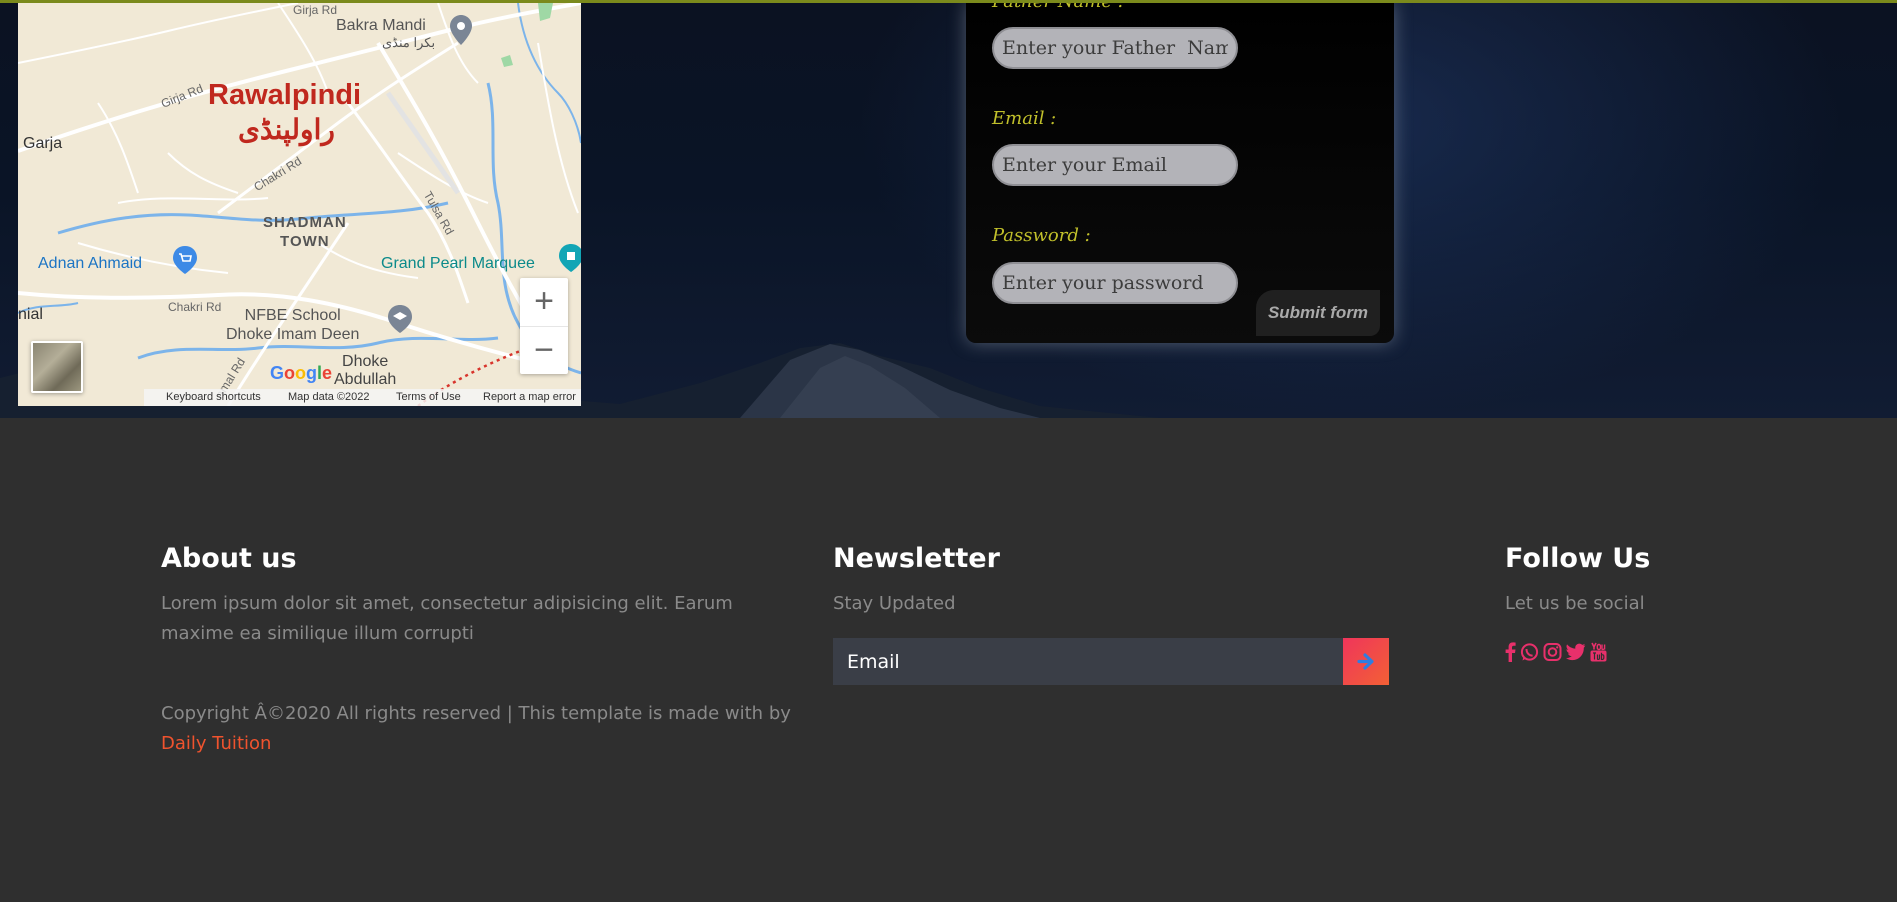  Describe the element at coordinates (90, 264) in the screenshot. I see `map-poi-label: Adnan Ahmaid` at that location.